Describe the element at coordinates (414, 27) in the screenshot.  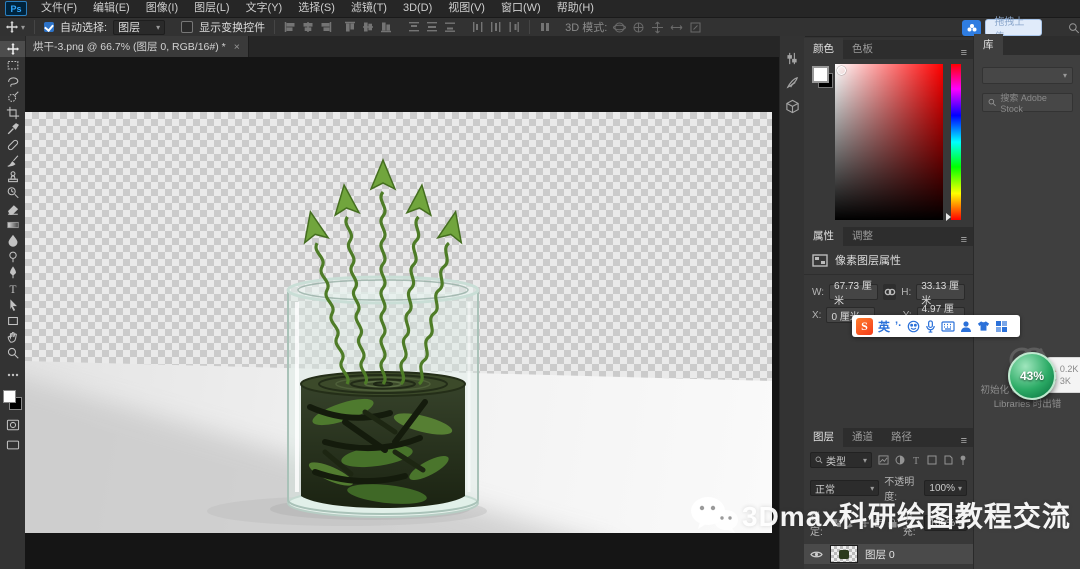
I see `distribute-top-icon` at that location.